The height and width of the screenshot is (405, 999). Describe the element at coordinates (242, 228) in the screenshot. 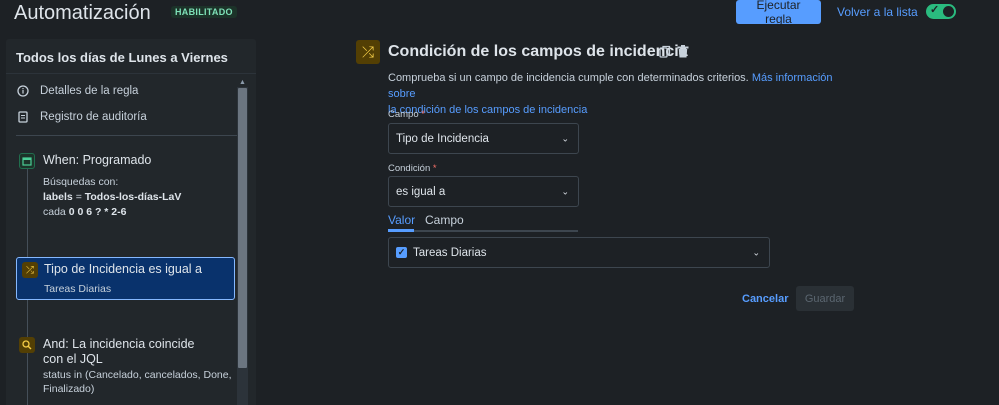

I see `scrollbar-thumb` at that location.